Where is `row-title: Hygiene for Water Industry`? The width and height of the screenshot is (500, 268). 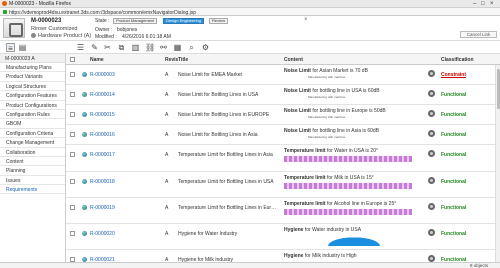 row-title: Hygiene for Water Industry is located at coordinates (208, 234).